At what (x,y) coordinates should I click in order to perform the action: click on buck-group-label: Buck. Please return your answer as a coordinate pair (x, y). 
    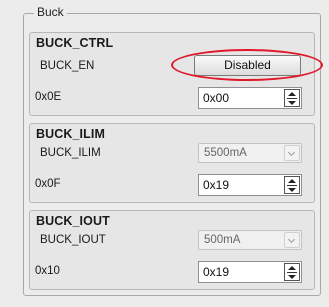
    Looking at the image, I should click on (50, 12).